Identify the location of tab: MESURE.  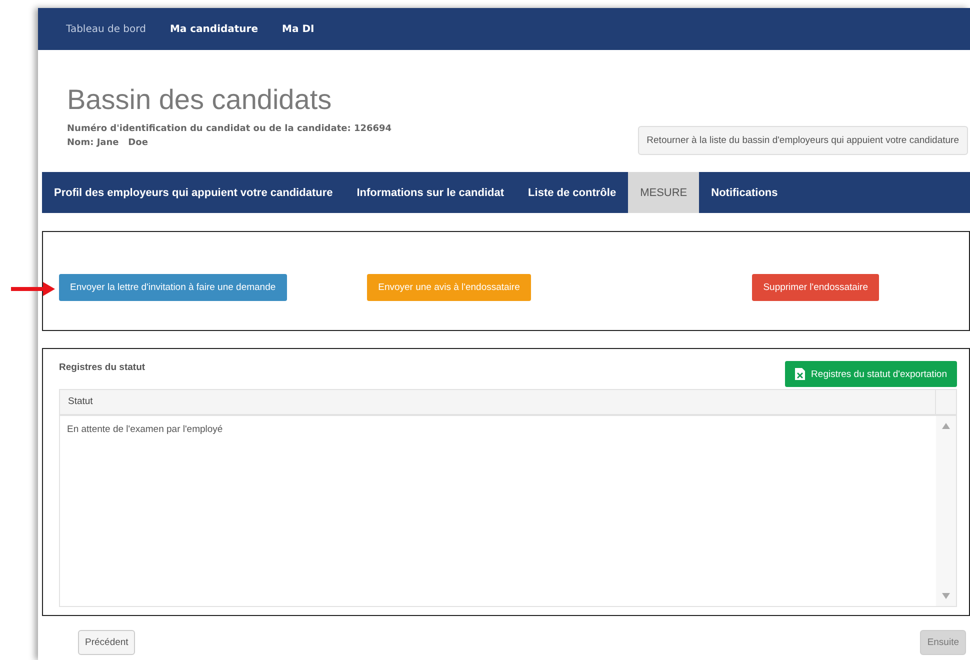
(664, 192).